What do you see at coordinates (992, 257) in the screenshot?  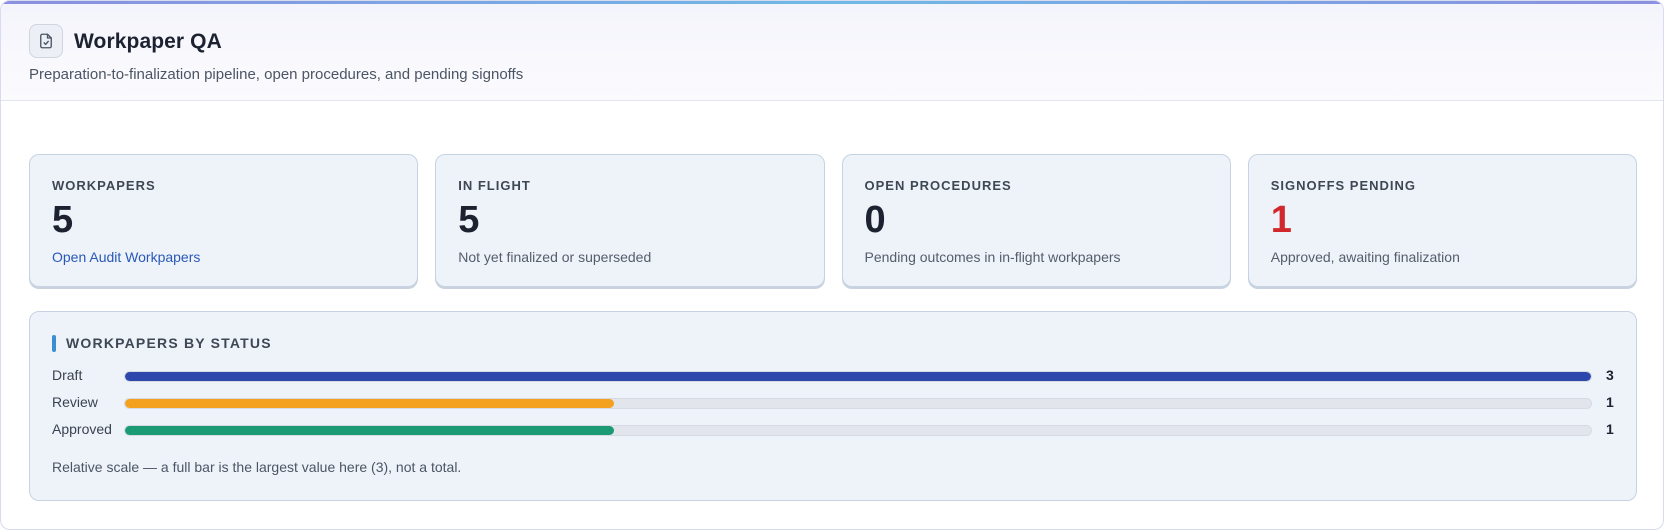 I see `card-note: Pending outcomes in in-flight workpapers` at bounding box center [992, 257].